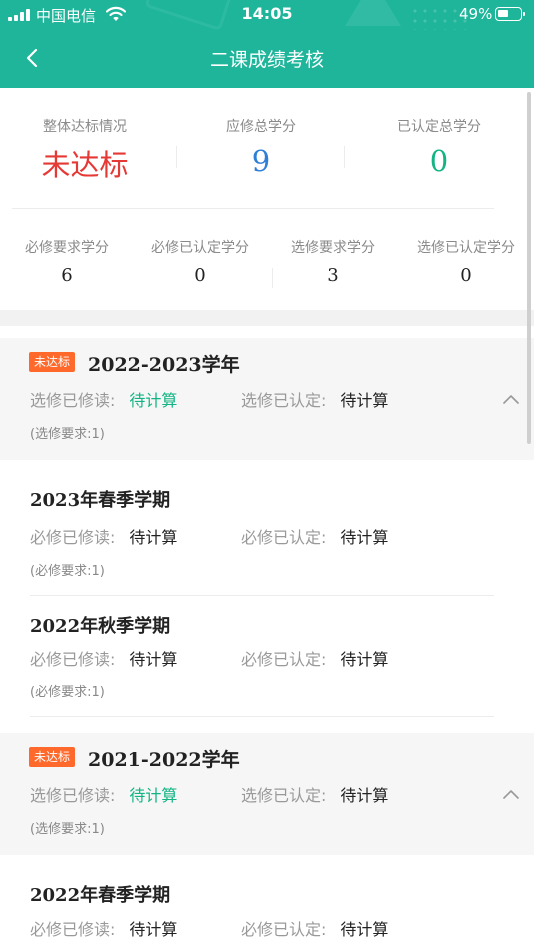 This screenshot has height=950, width=534. Describe the element at coordinates (67, 261) in the screenshot. I see `mandatory-required-stat: 必修要求学分 6` at that location.